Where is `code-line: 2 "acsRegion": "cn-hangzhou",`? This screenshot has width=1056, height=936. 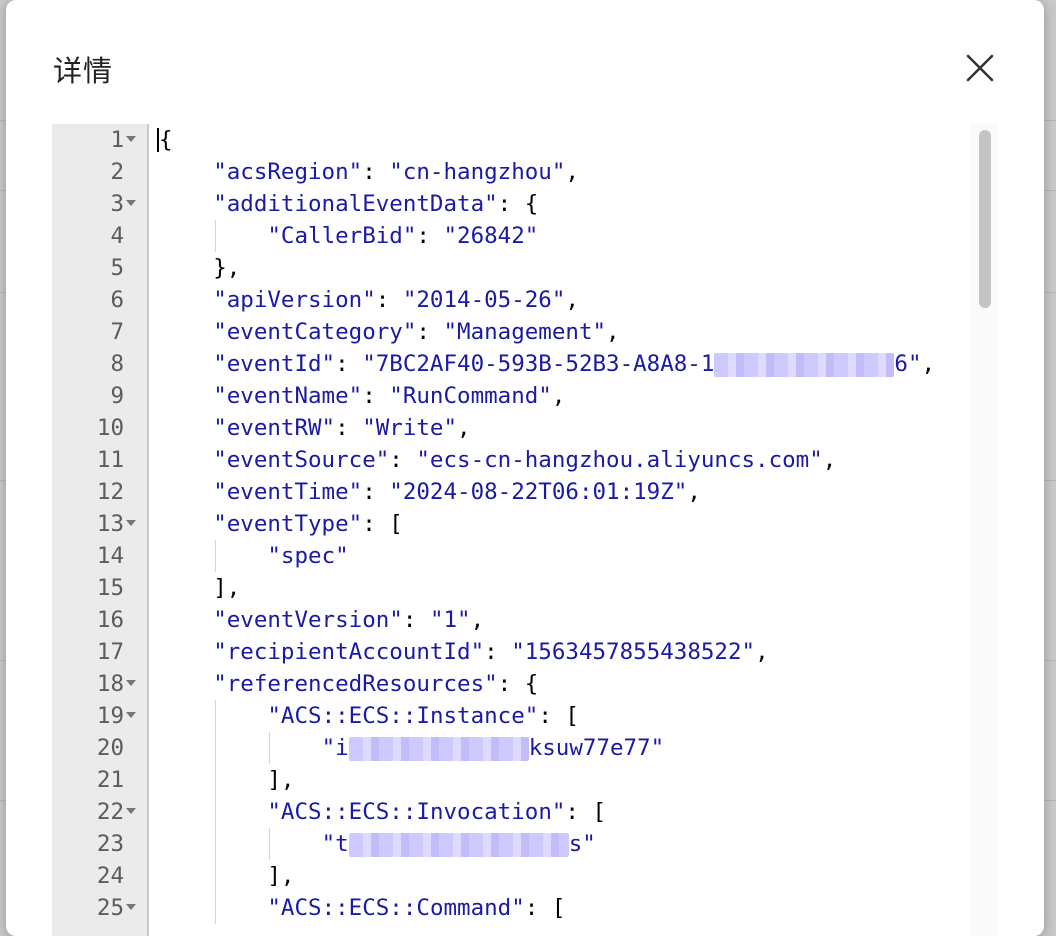
code-line: 2 "acsRegion": "cn-hangzhou", is located at coordinates (540, 172).